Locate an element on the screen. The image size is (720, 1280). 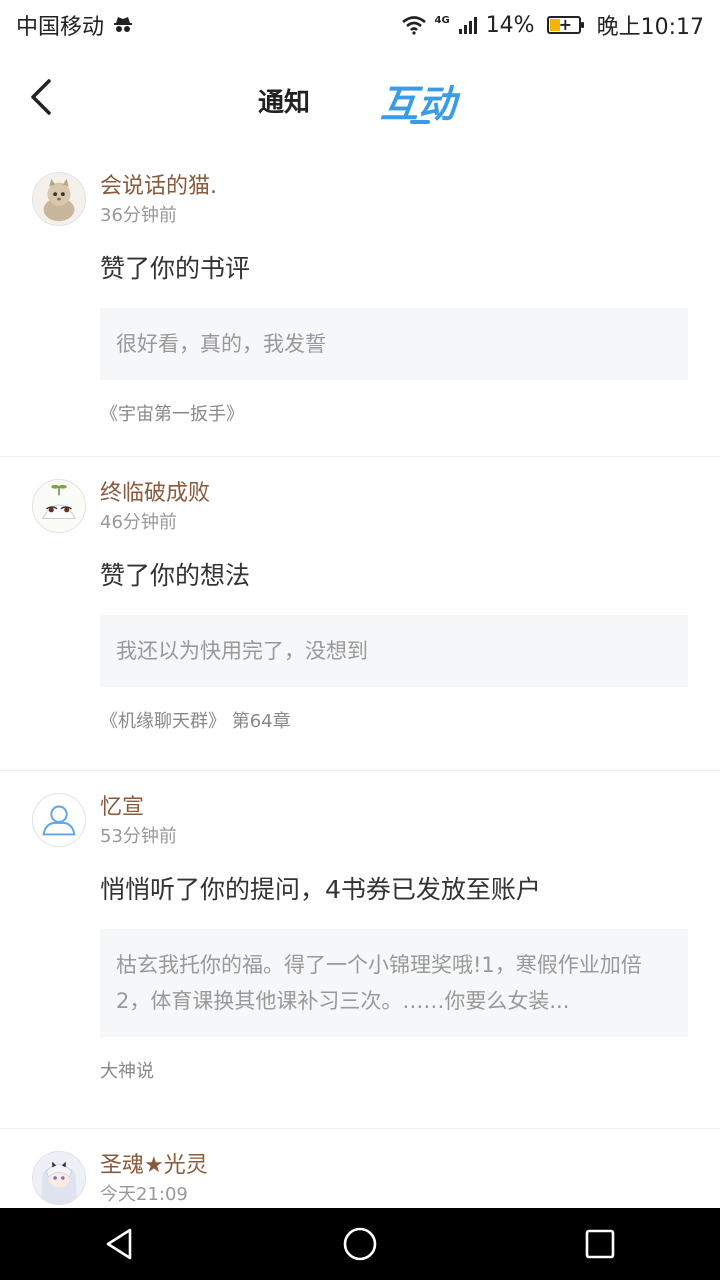
source-link: 《机缘聊天群》 第64章 is located at coordinates (394, 722).